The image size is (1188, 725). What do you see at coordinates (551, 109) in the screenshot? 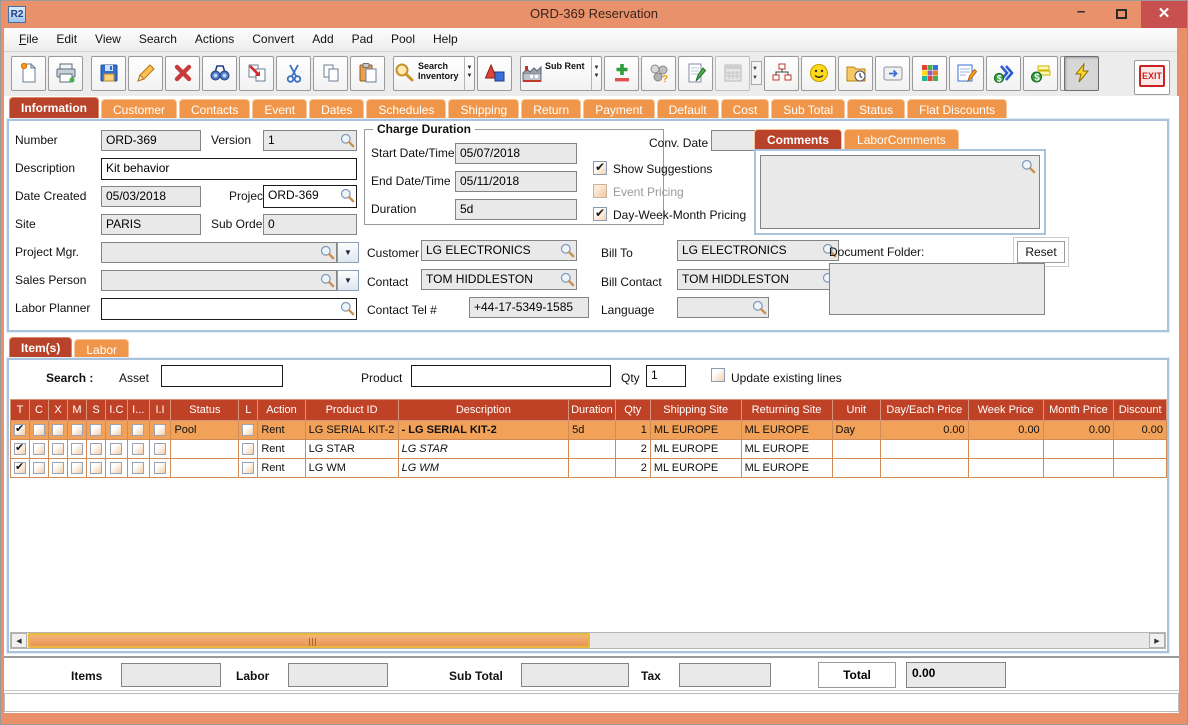
I see `tab-return: Return` at bounding box center [551, 109].